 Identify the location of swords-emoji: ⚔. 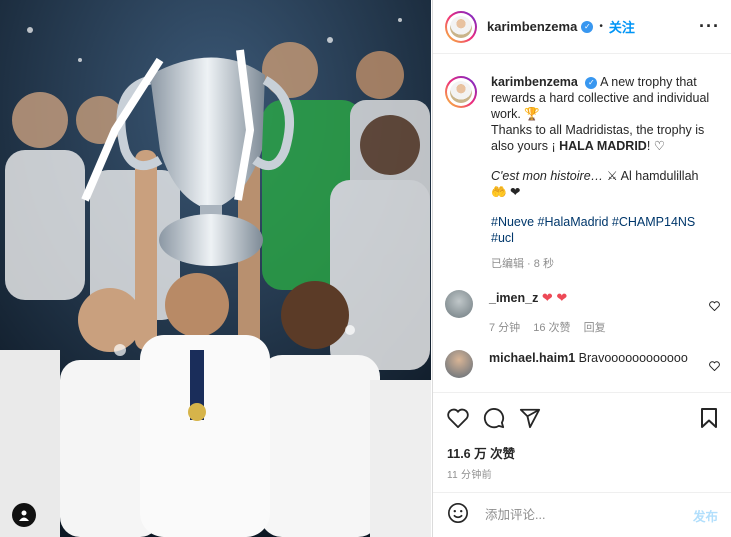
(612, 176).